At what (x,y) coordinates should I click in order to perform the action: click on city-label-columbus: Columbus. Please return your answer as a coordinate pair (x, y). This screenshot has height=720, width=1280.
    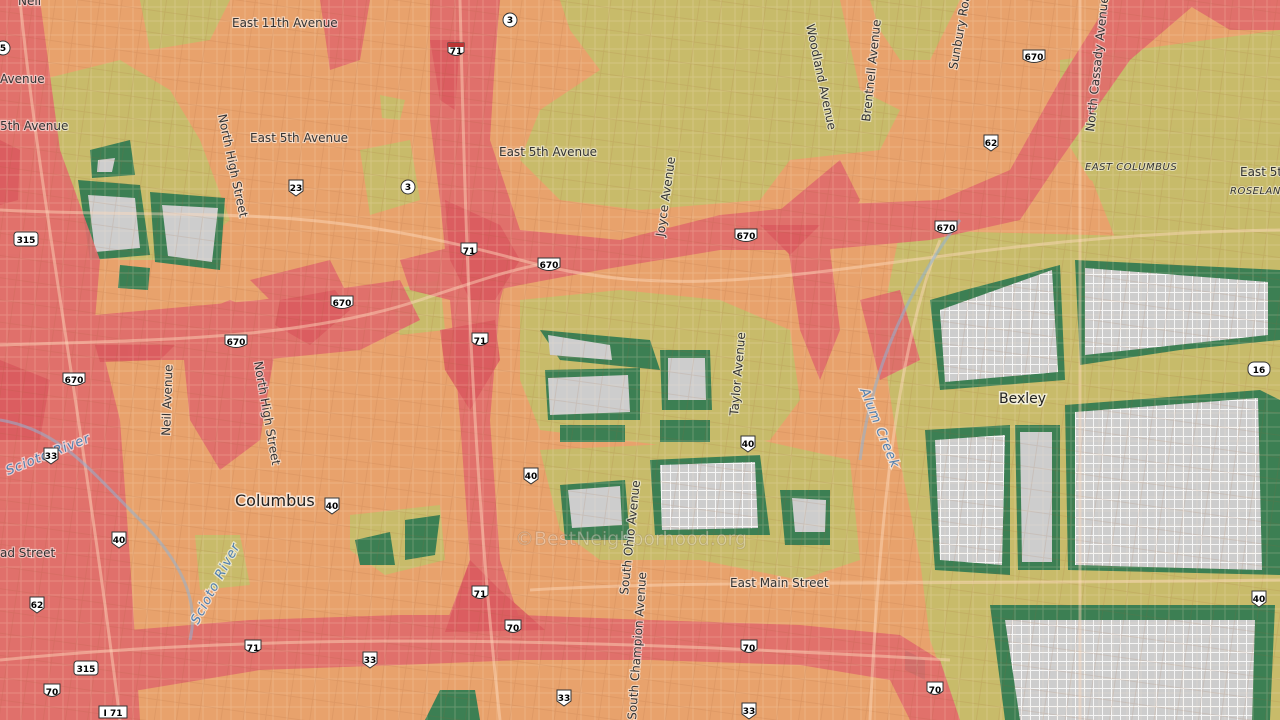
    Looking at the image, I should click on (275, 500).